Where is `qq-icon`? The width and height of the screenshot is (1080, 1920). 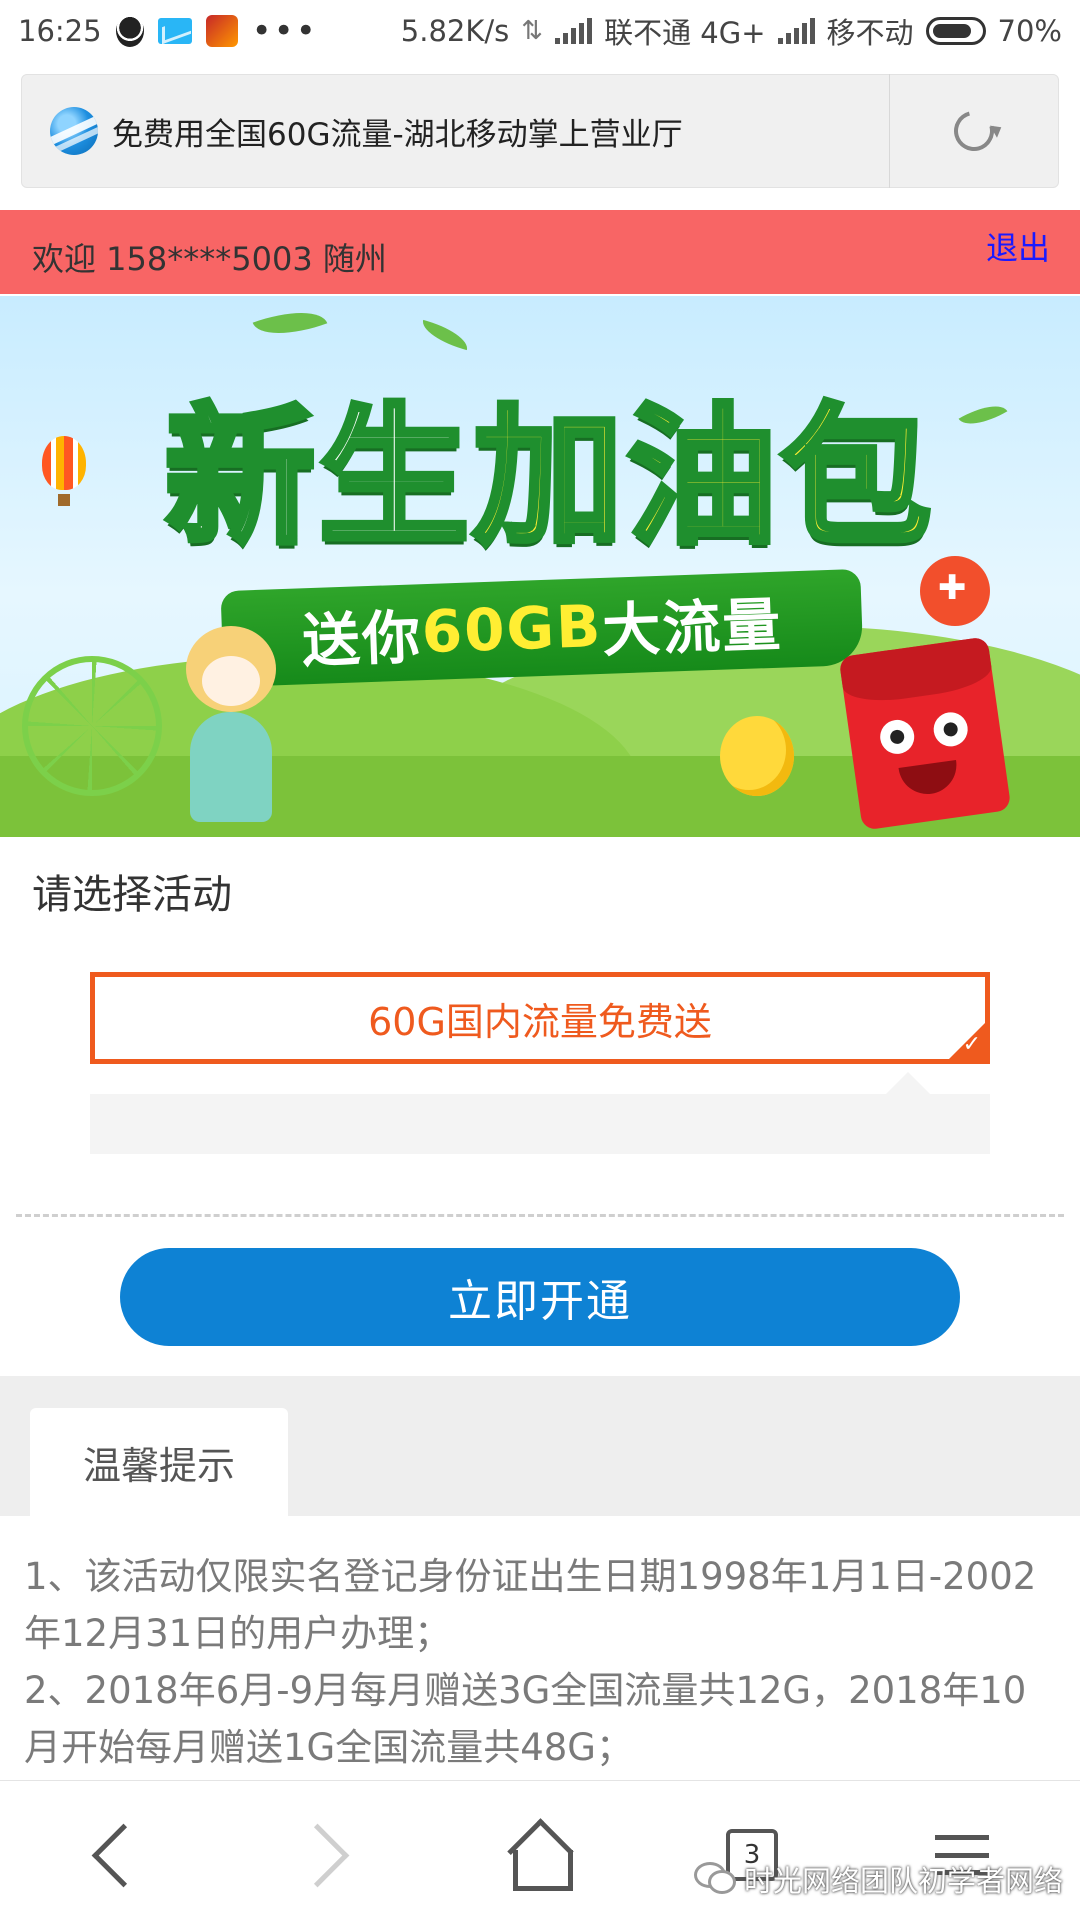 qq-icon is located at coordinates (129, 31).